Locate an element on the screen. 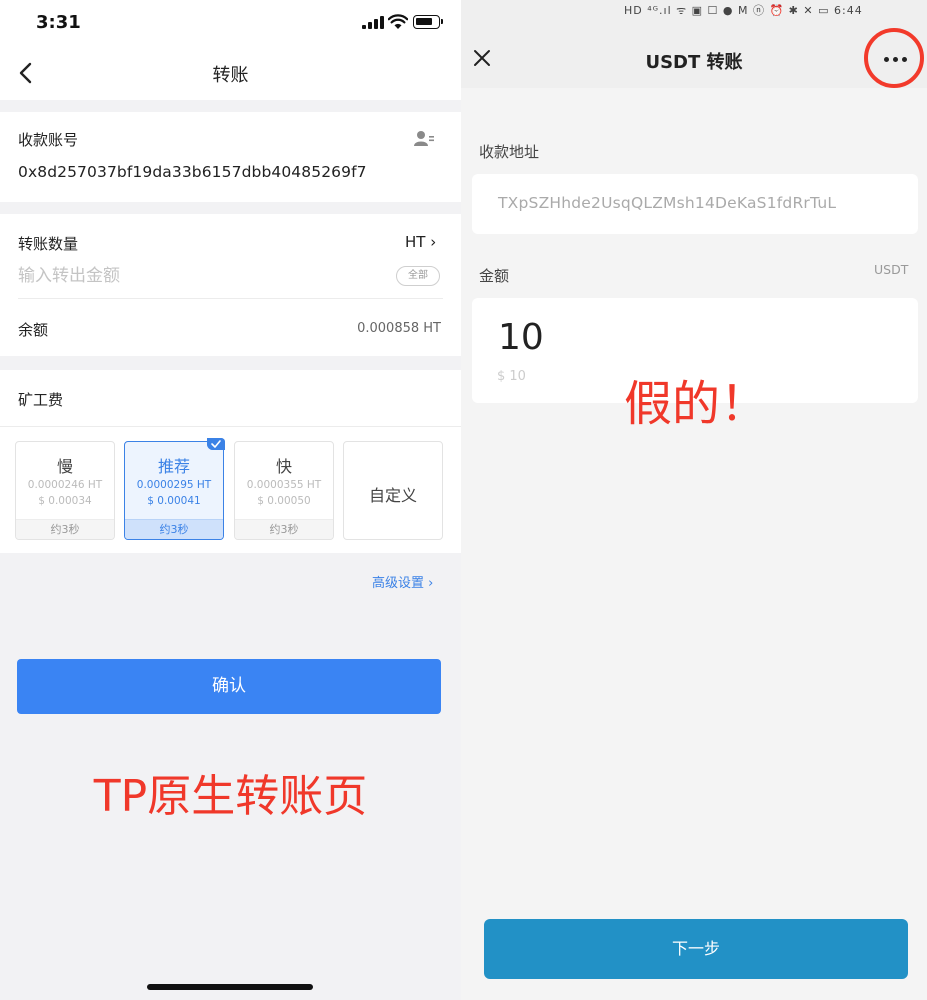 The height and width of the screenshot is (1000, 927). amount-input is located at coordinates (203, 276).